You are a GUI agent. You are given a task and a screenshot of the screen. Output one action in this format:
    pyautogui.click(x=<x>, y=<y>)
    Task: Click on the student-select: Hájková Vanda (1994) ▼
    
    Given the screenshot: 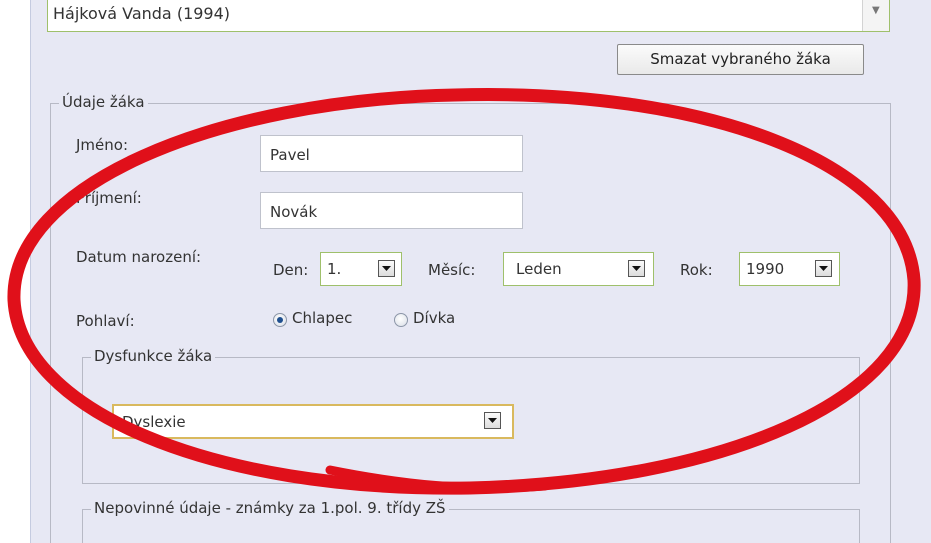 What is the action you would take?
    pyautogui.click(x=468, y=16)
    